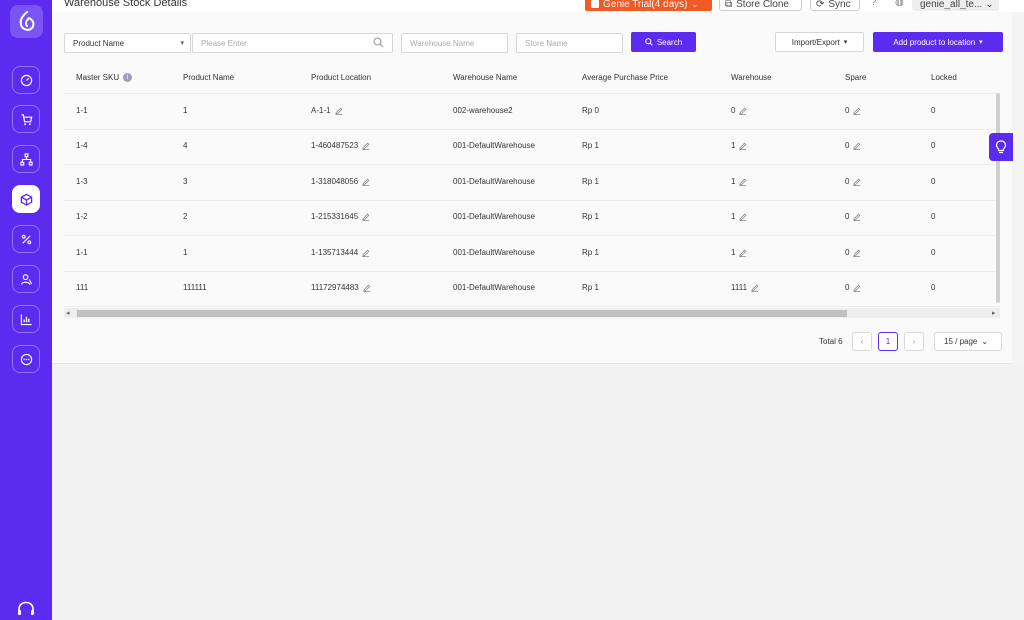  I want to click on nav-promotions, so click(26, 239).